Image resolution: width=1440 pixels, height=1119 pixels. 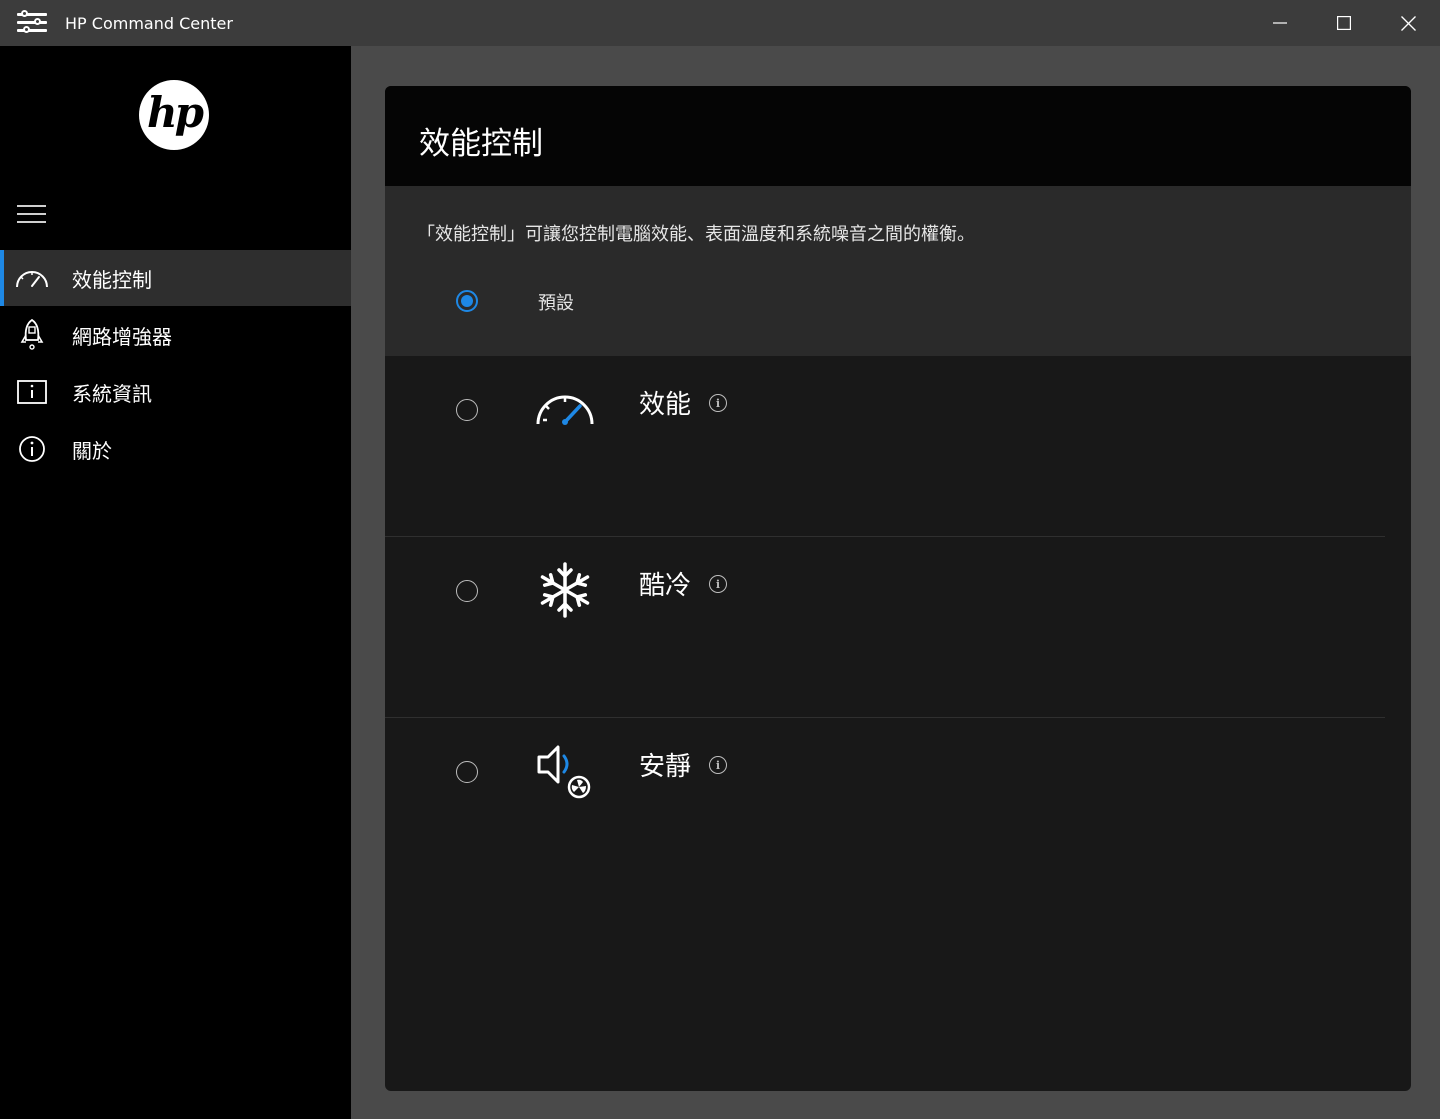 I want to click on panel-header: 效能控制, so click(x=898, y=136).